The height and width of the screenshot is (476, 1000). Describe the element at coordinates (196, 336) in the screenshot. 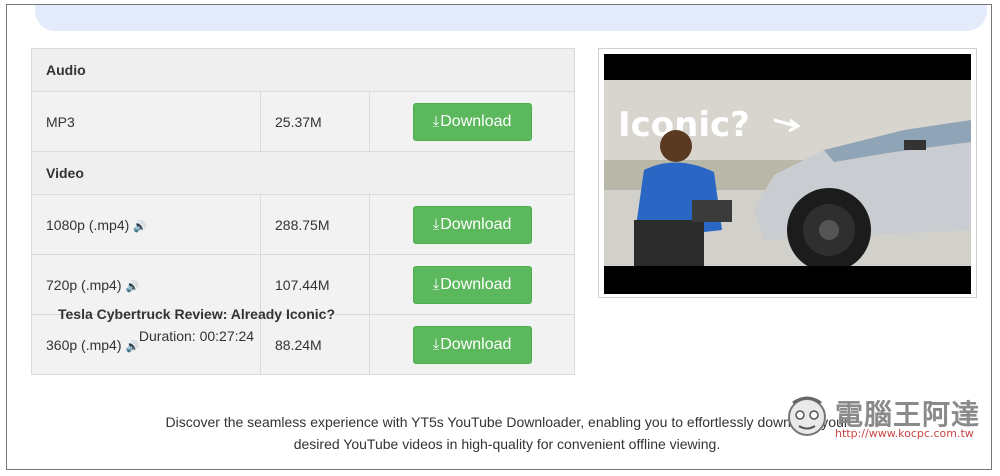

I see `video-duration: Duration: 00:27:24` at that location.